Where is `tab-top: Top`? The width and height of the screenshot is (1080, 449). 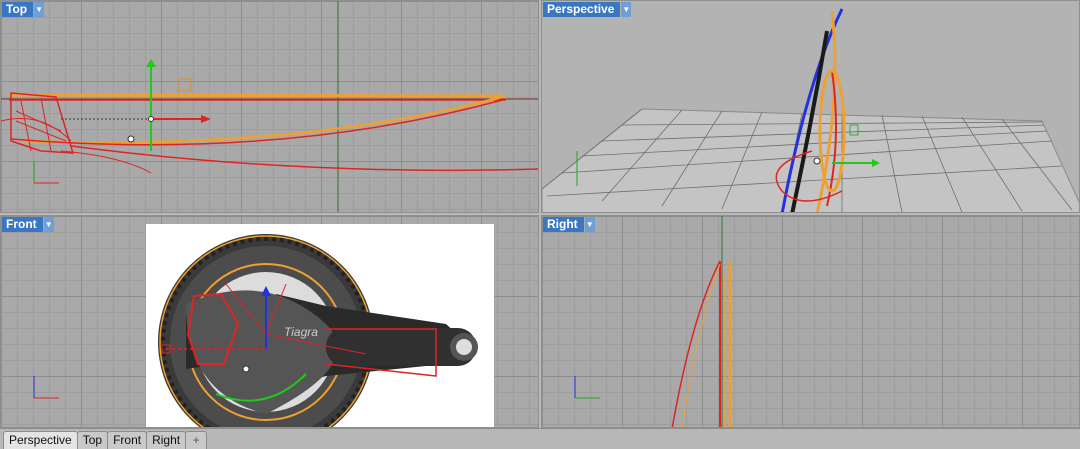 tab-top: Top is located at coordinates (92, 440).